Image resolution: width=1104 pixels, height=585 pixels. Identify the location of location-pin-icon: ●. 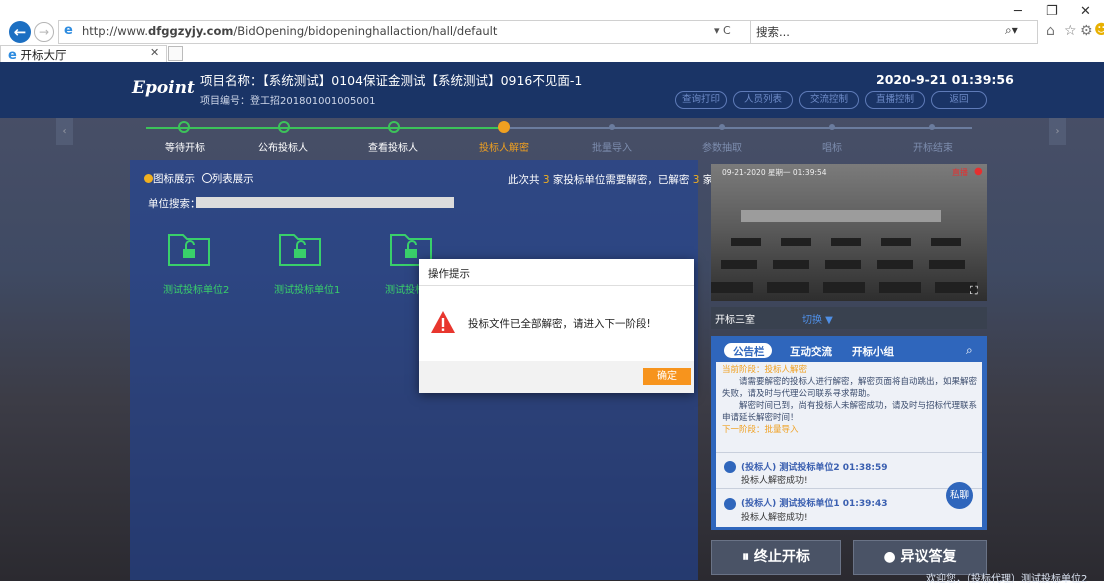
(978, 171).